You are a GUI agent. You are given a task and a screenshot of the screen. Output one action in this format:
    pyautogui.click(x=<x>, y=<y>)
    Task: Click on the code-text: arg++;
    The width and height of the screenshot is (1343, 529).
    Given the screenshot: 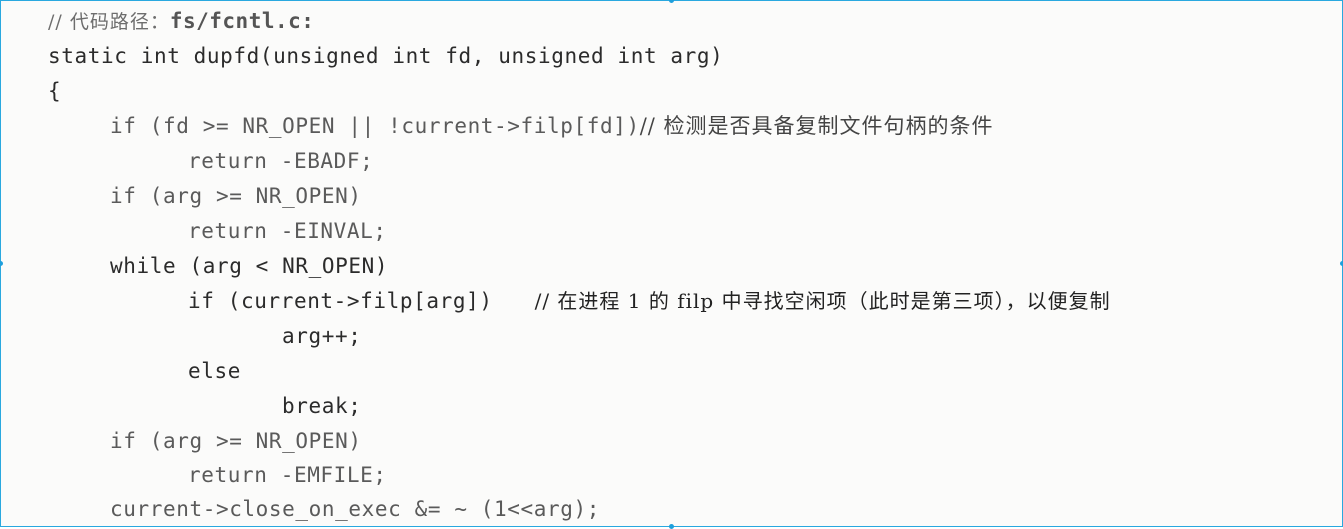 What is the action you would take?
    pyautogui.click(x=322, y=336)
    